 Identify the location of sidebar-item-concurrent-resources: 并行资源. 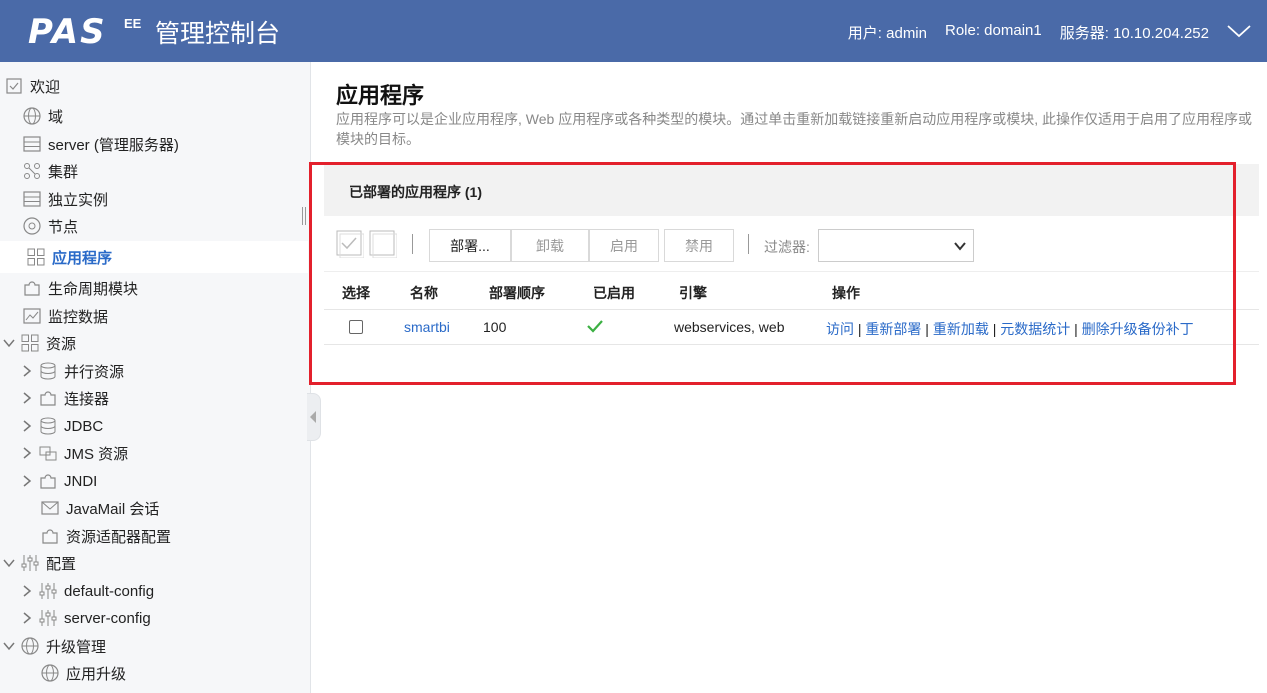
(165, 371).